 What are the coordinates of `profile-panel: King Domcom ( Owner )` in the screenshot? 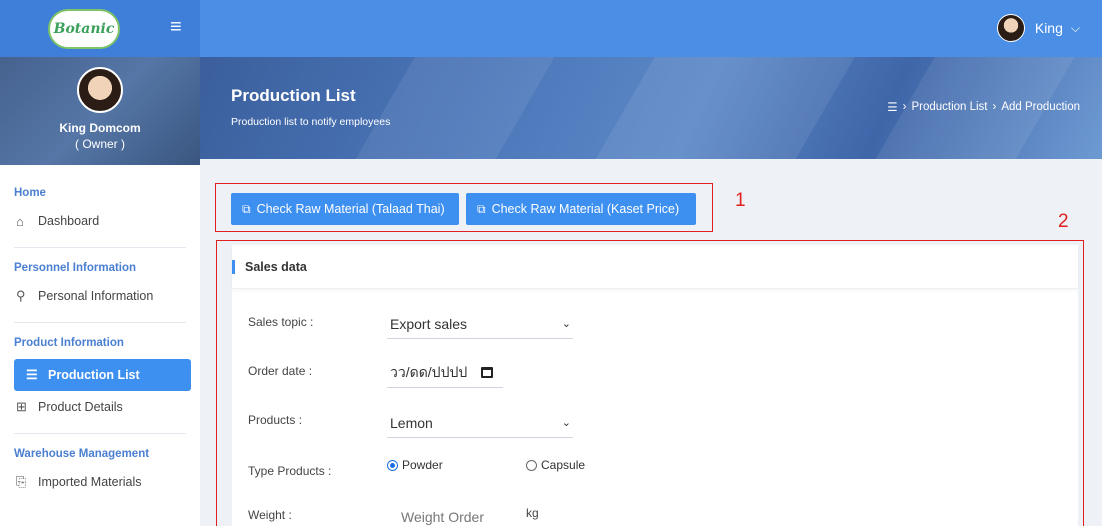 It's located at (100, 111).